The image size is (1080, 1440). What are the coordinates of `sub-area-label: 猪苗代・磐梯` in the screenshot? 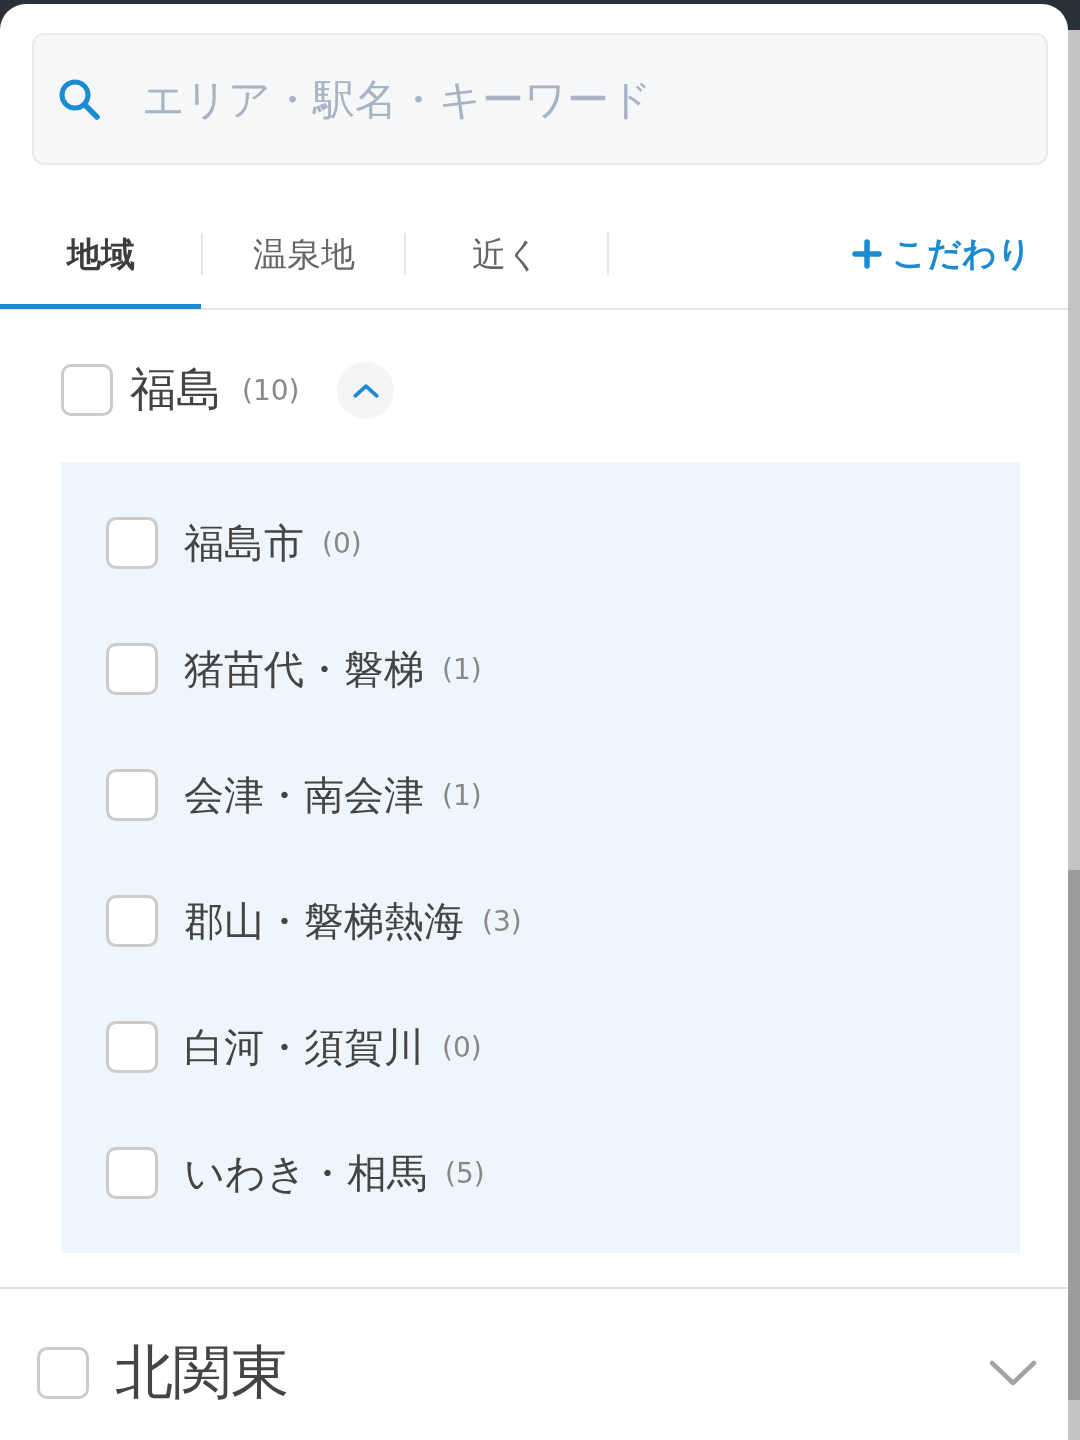 It's located at (304, 669).